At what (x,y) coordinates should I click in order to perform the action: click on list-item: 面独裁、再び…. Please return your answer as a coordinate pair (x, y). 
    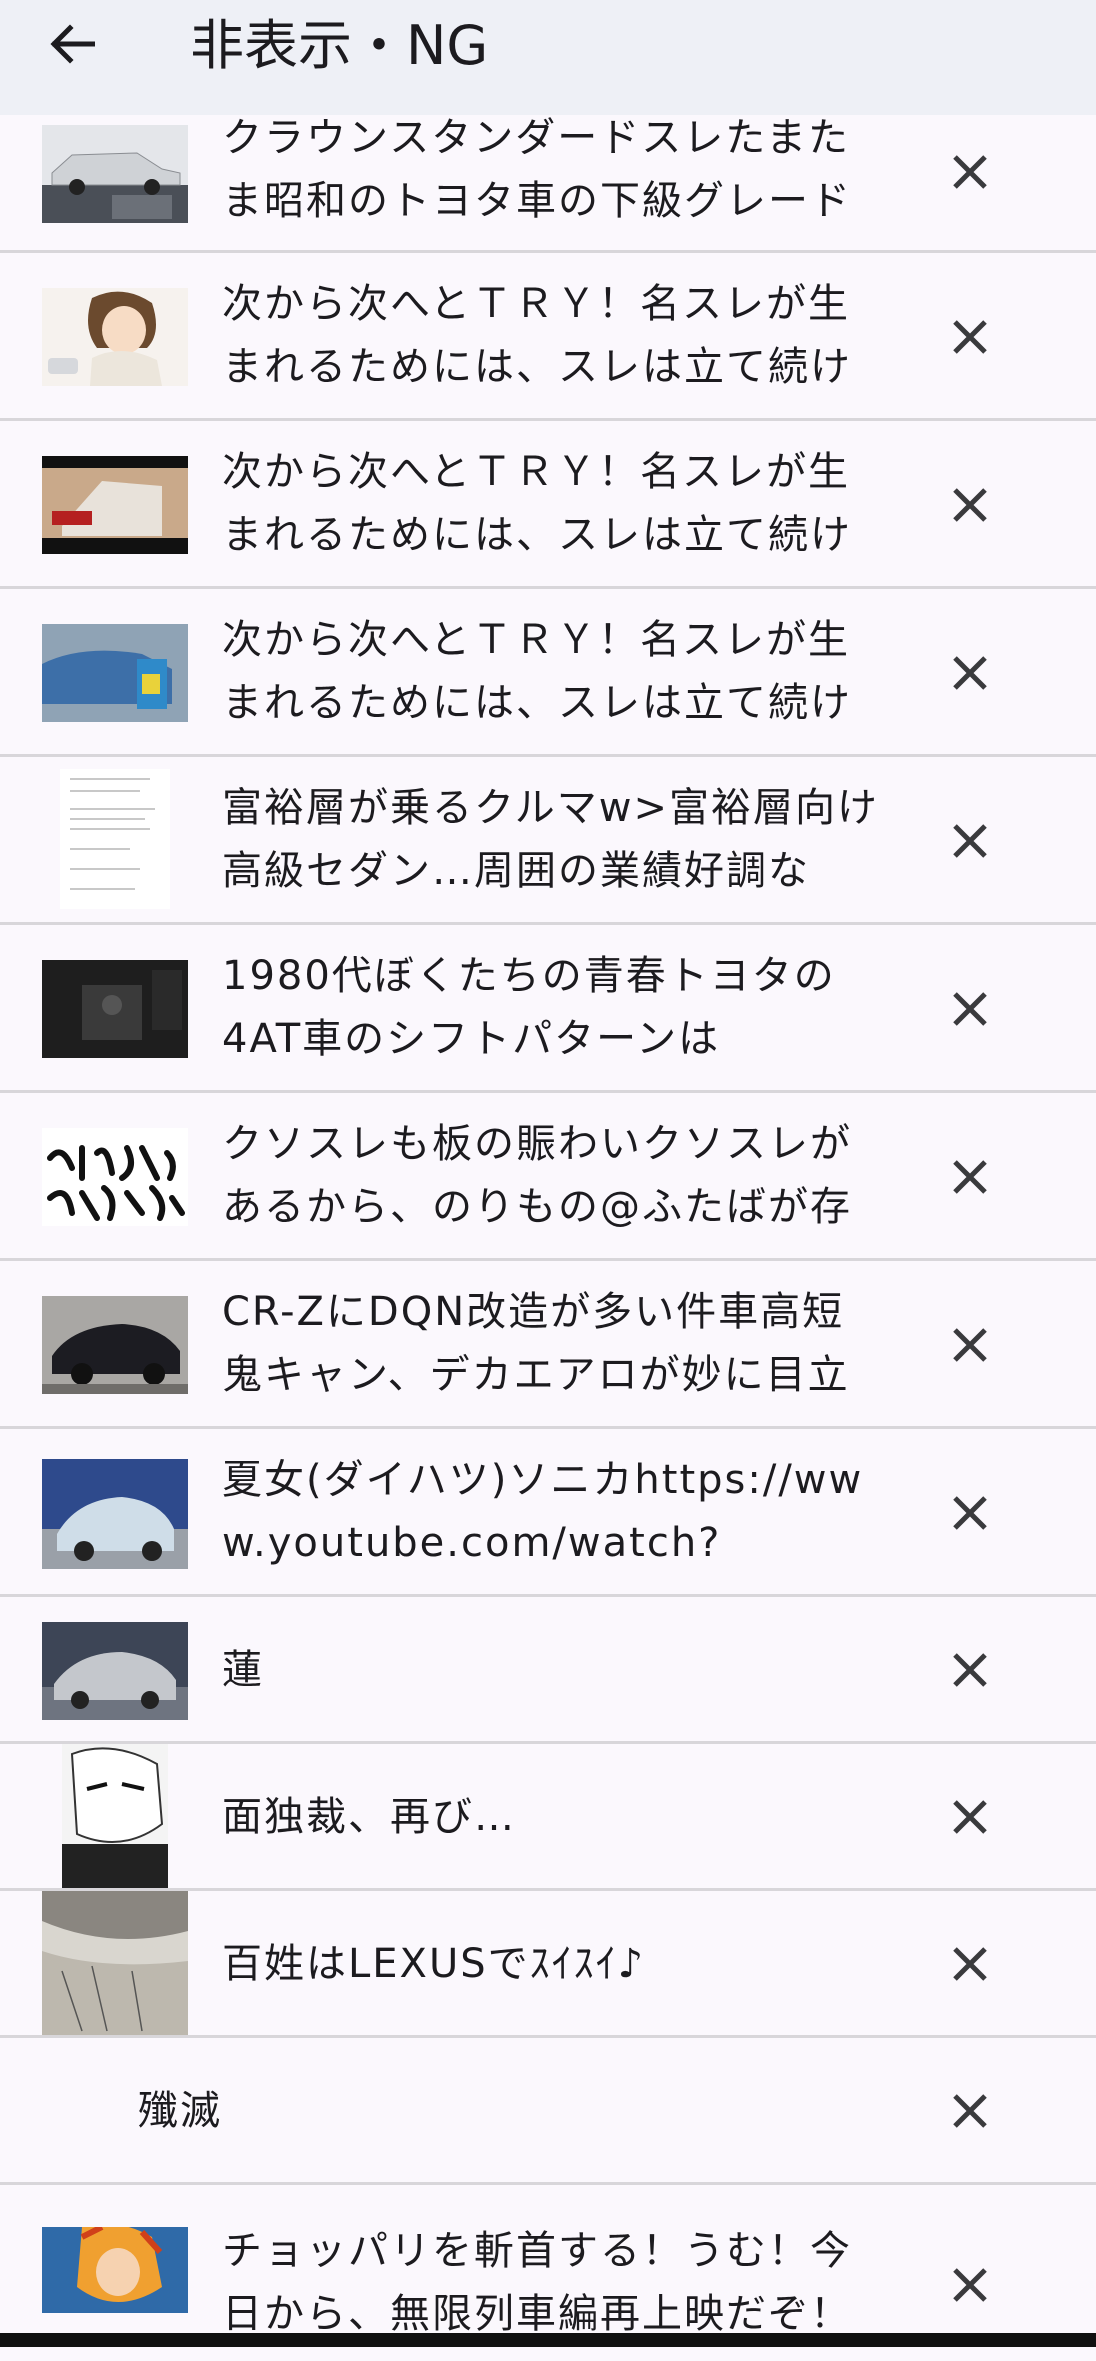
    Looking at the image, I should click on (548, 1817).